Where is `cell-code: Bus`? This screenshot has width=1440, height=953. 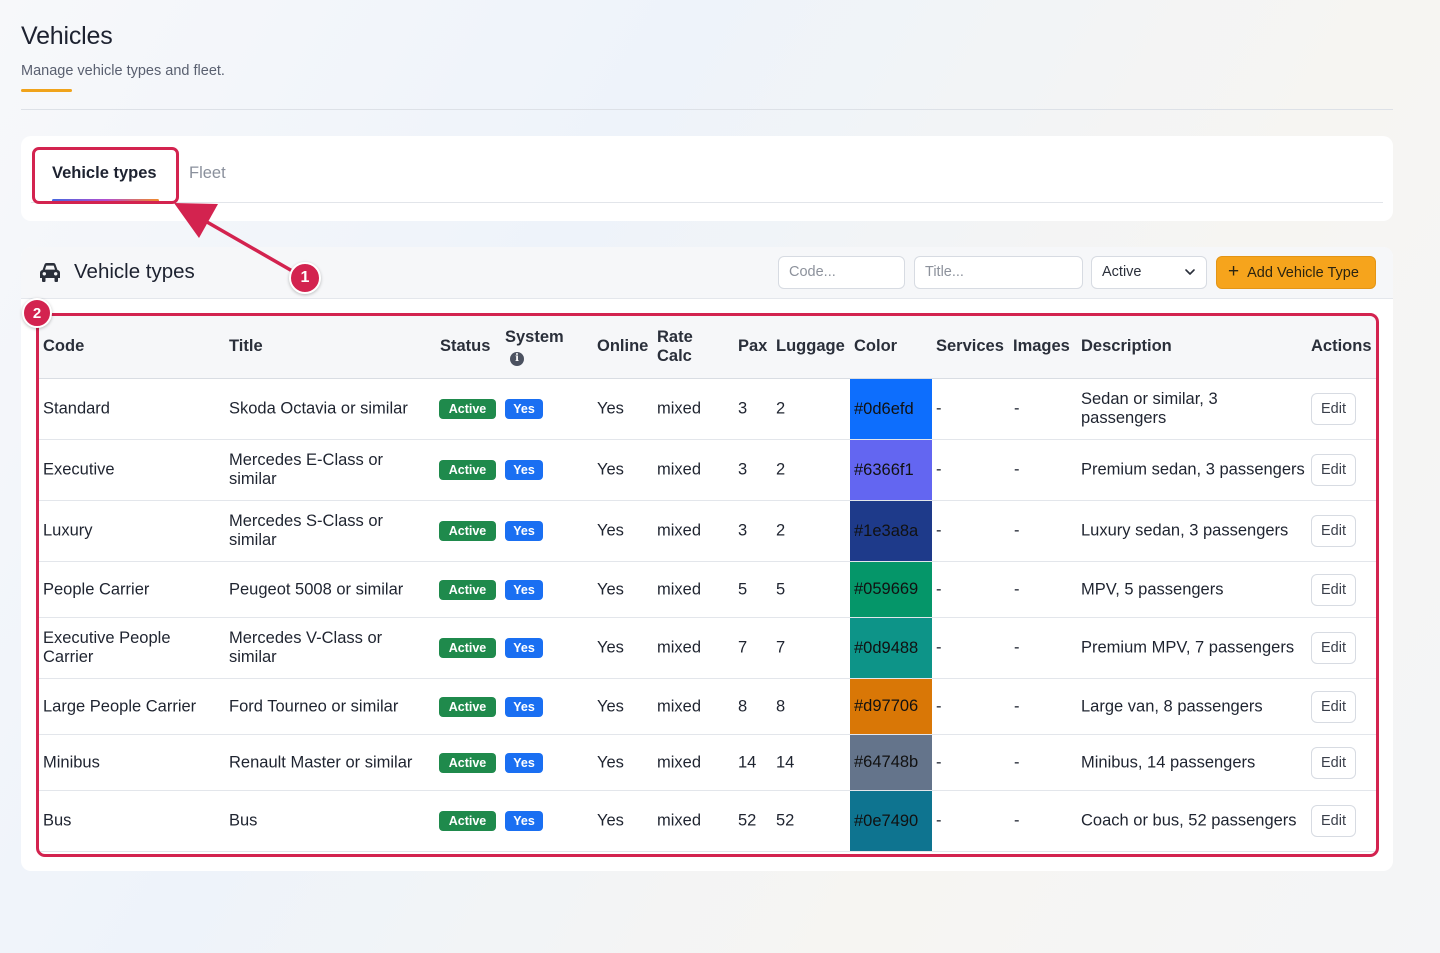 cell-code: Bus is located at coordinates (57, 820).